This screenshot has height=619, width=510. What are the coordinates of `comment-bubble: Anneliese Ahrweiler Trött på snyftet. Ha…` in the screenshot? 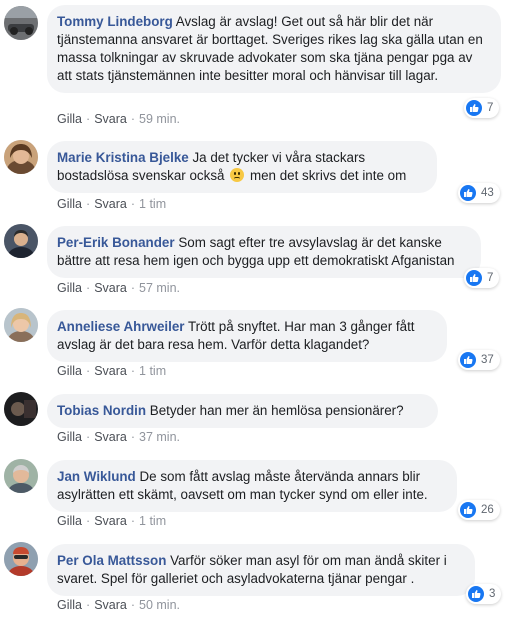 It's located at (247, 336).